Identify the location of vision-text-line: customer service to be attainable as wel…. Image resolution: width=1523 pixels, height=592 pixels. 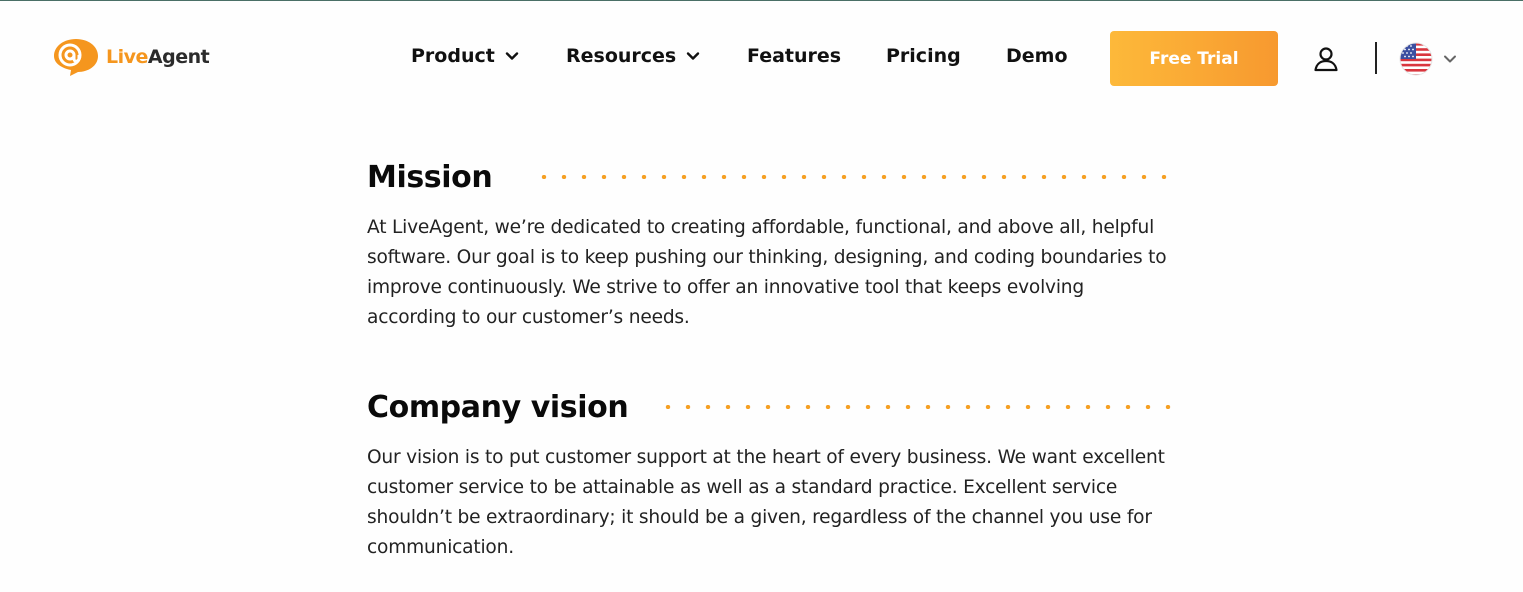
(742, 487).